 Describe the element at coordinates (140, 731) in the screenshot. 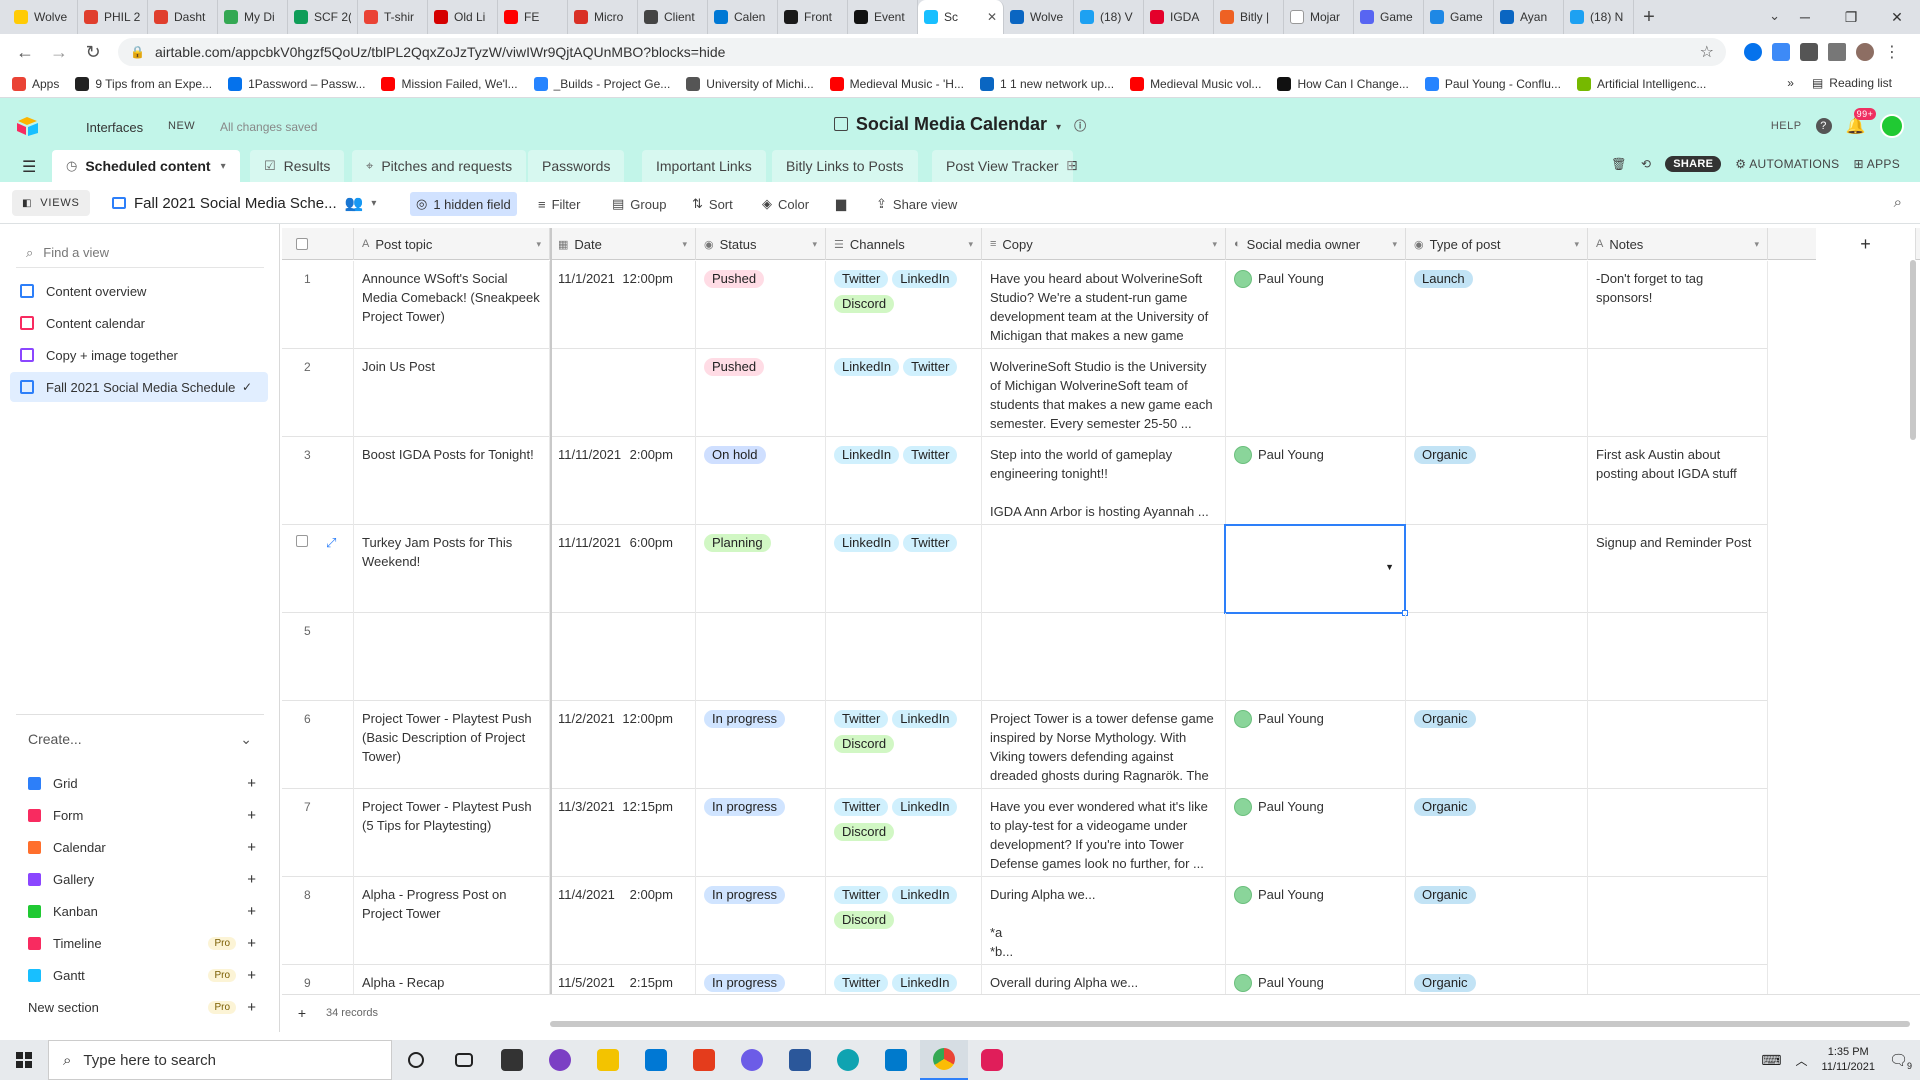

I see `create-view-header: Create... ⌄` at that location.